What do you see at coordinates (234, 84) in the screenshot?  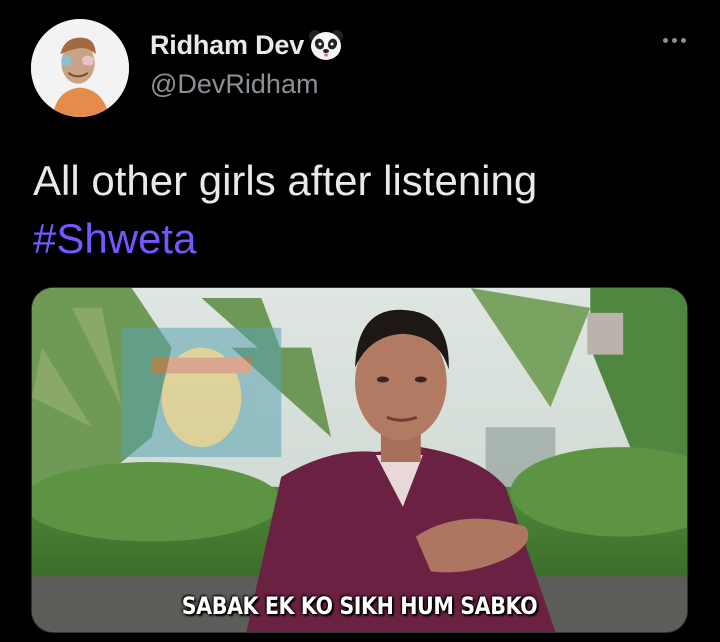 I see `user-handle: @DevRidham` at bounding box center [234, 84].